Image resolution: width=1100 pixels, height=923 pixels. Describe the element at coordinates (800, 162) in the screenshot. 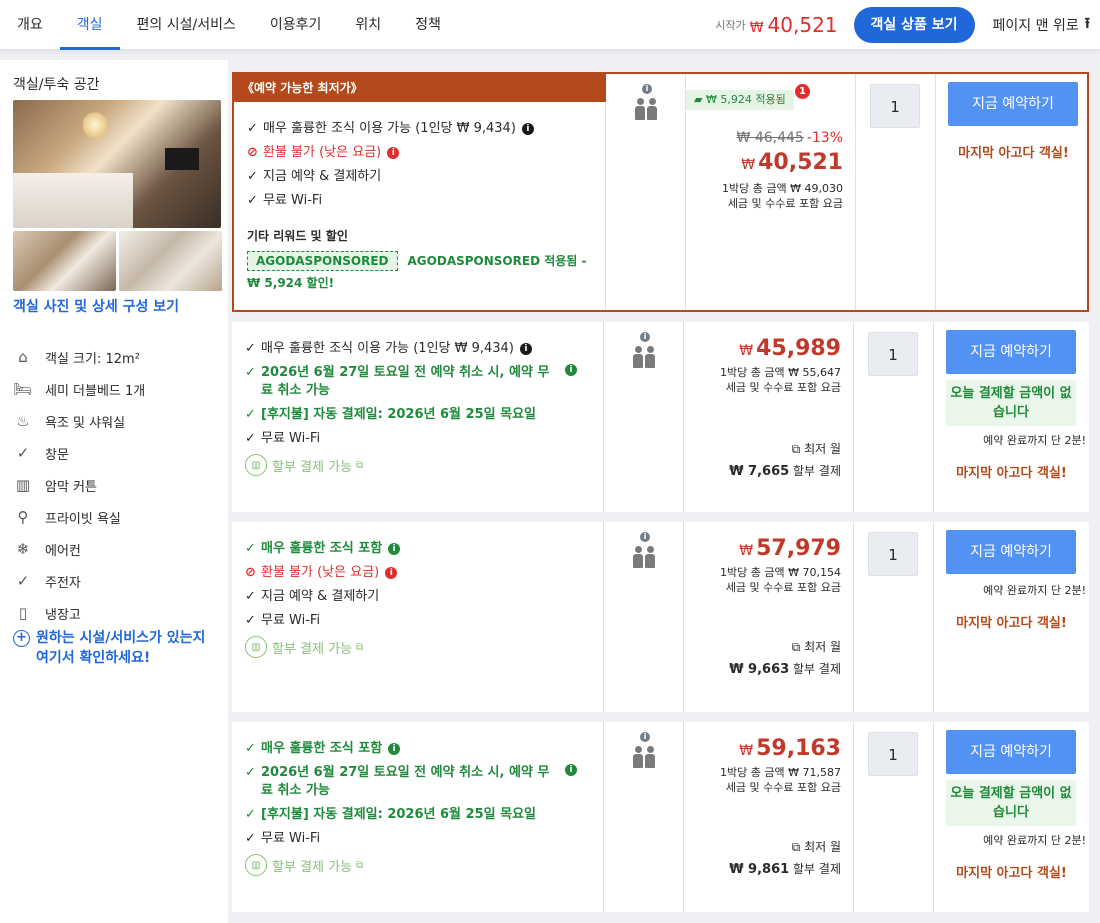

I see `final-price-value: 40,521` at that location.